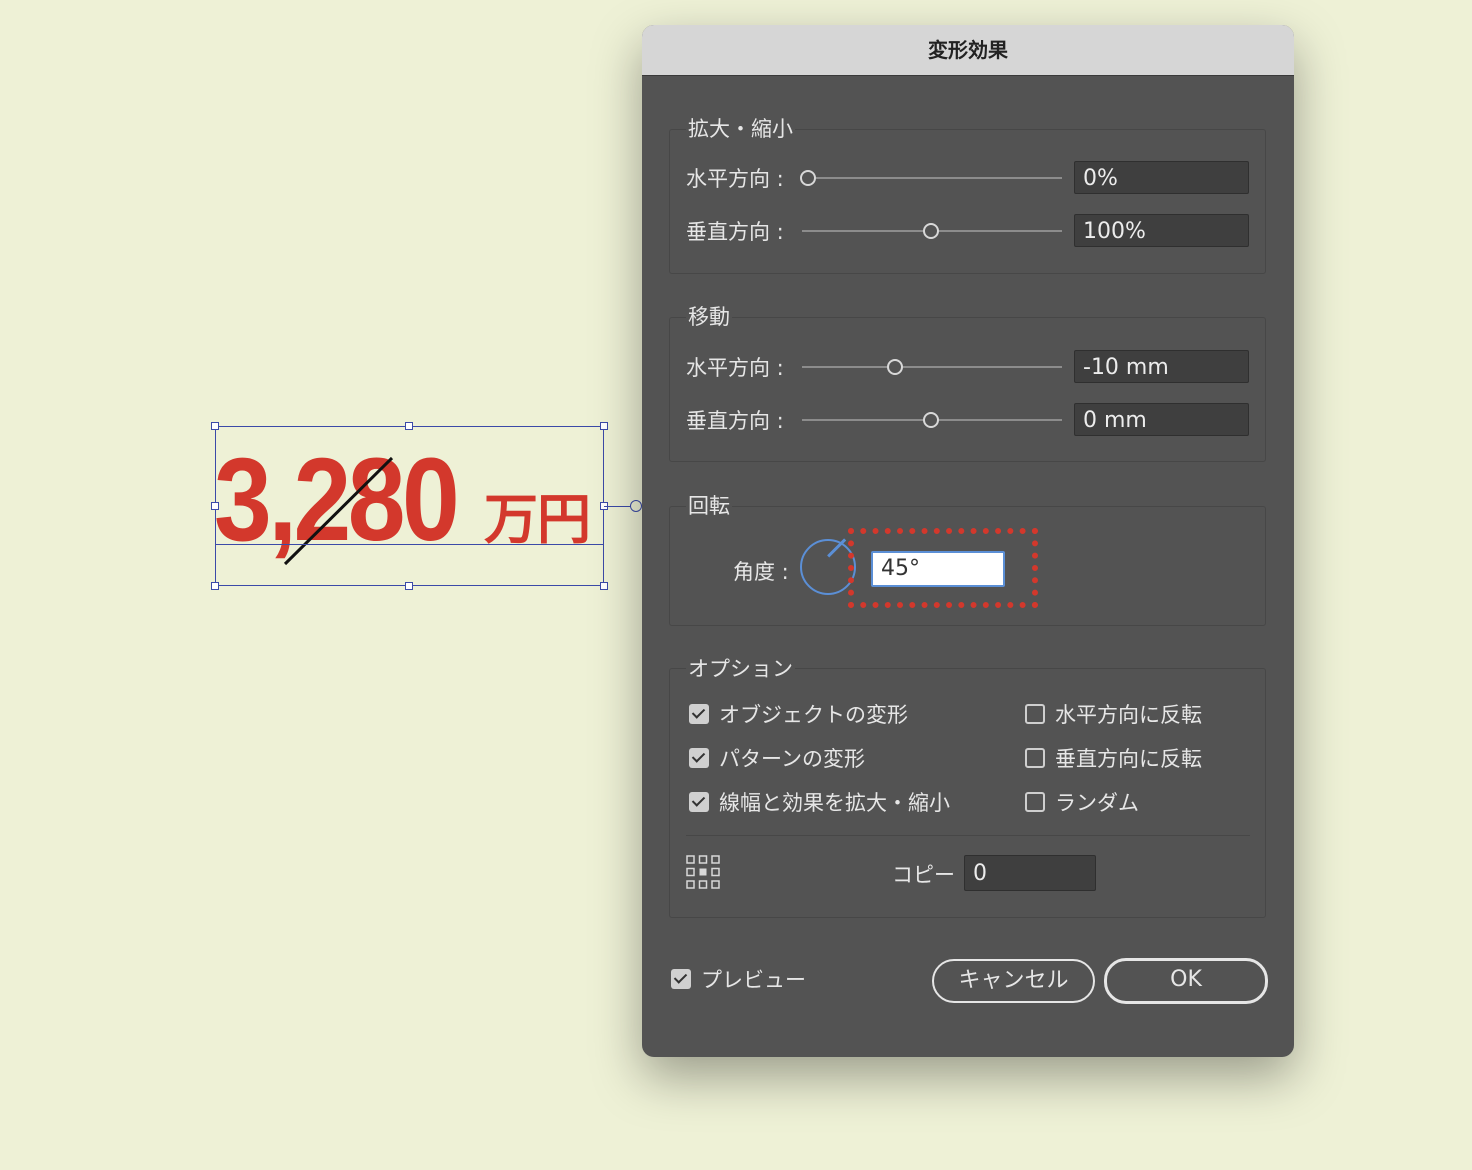 This screenshot has width=1472, height=1170. I want to click on scale-vertical-label: 垂直方向 :, so click(735, 232).